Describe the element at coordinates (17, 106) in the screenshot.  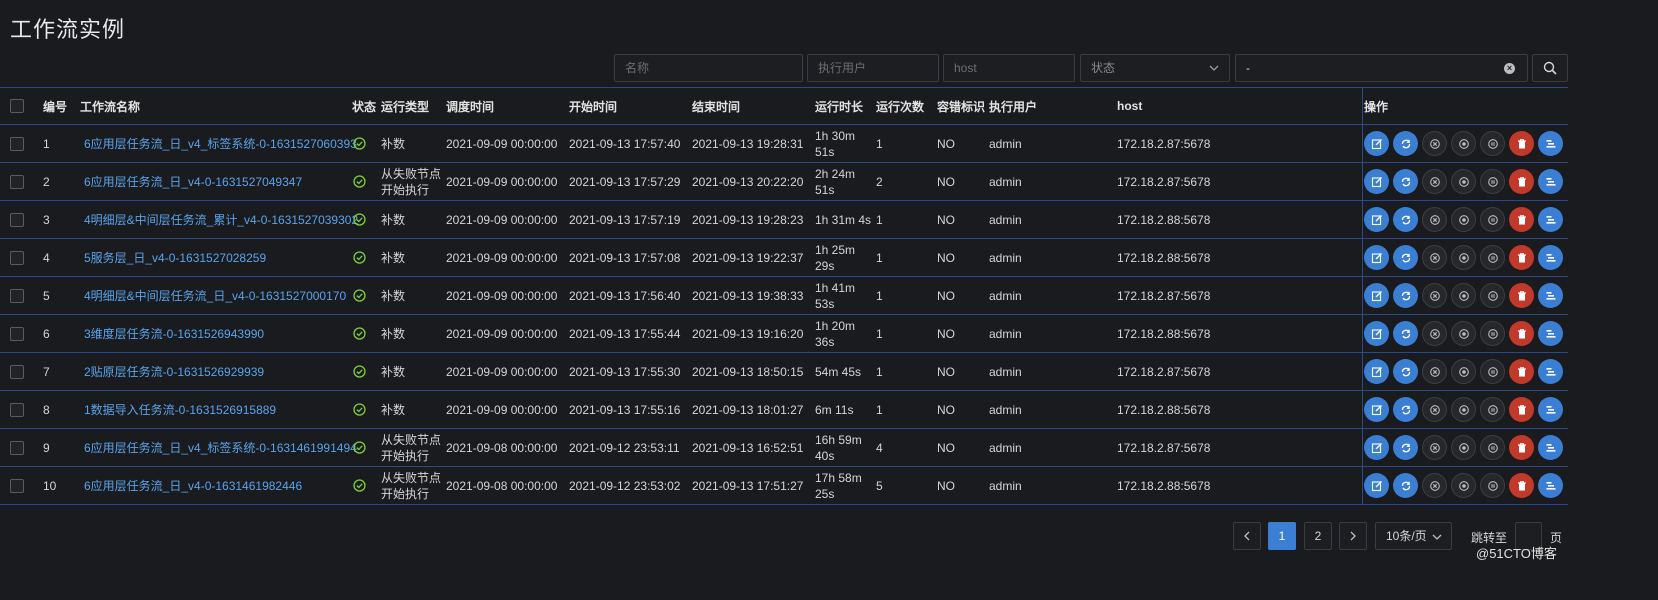
I see `select-all-checkbox` at that location.